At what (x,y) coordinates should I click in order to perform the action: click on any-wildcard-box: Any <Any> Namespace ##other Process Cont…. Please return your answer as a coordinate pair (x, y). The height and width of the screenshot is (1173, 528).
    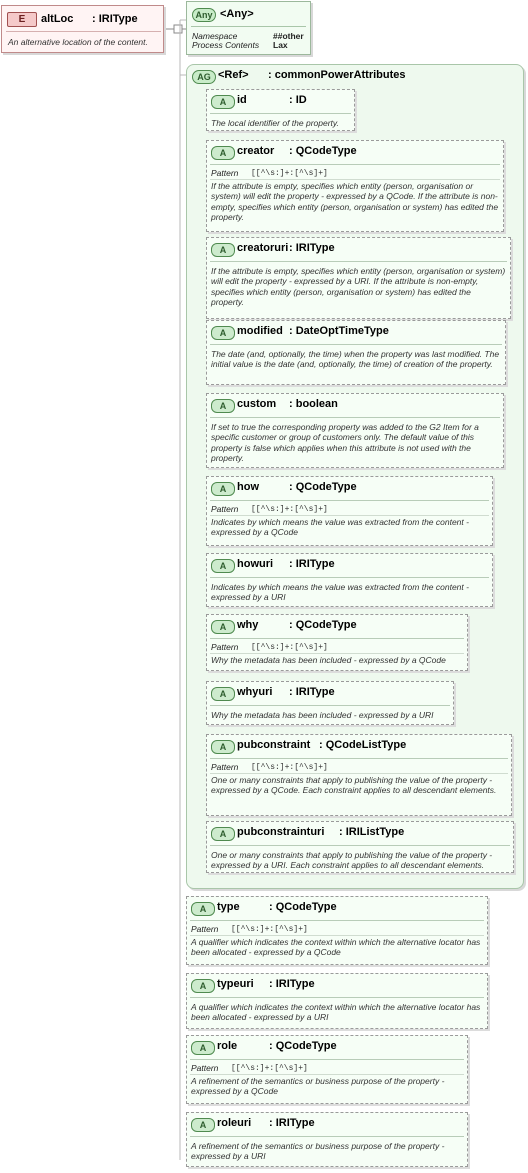
    Looking at the image, I should click on (248, 28).